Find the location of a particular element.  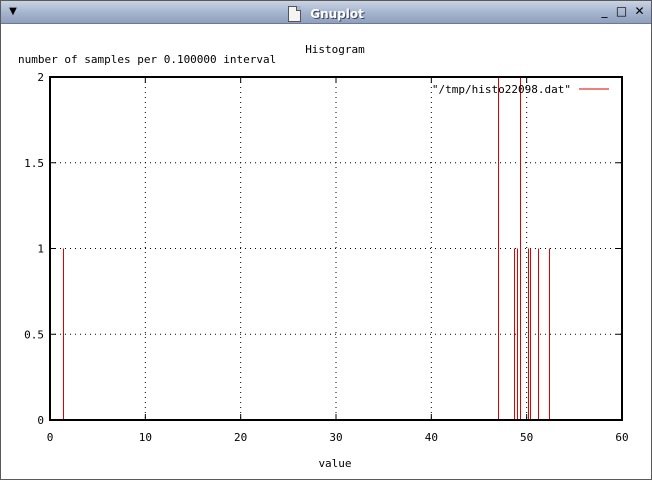

y-tick-label: 0.5 is located at coordinates (34, 334).